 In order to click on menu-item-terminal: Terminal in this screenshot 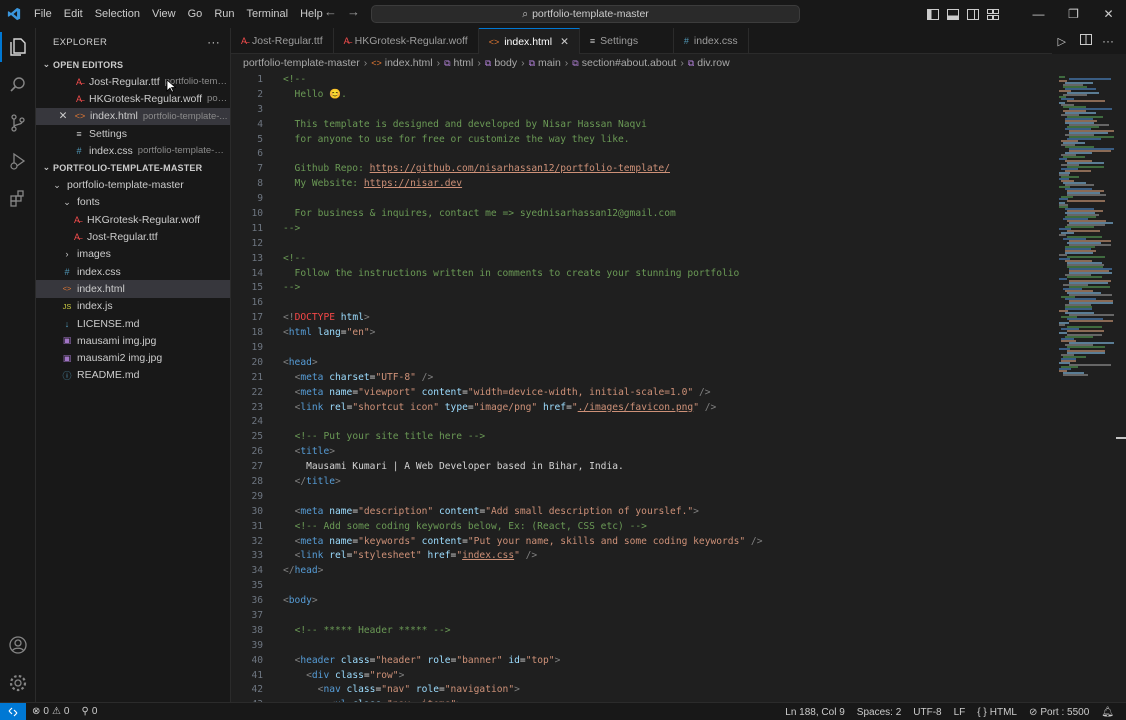, I will do `click(268, 14)`.